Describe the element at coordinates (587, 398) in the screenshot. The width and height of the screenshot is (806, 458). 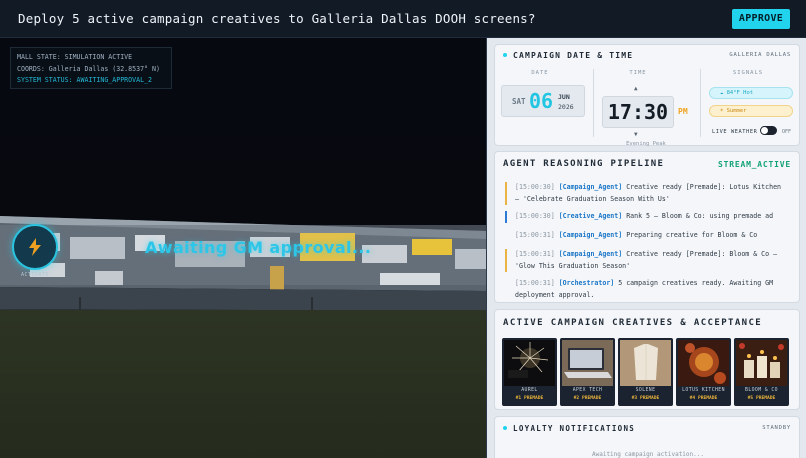
I see `creative-rank: #2 PREMADE` at that location.